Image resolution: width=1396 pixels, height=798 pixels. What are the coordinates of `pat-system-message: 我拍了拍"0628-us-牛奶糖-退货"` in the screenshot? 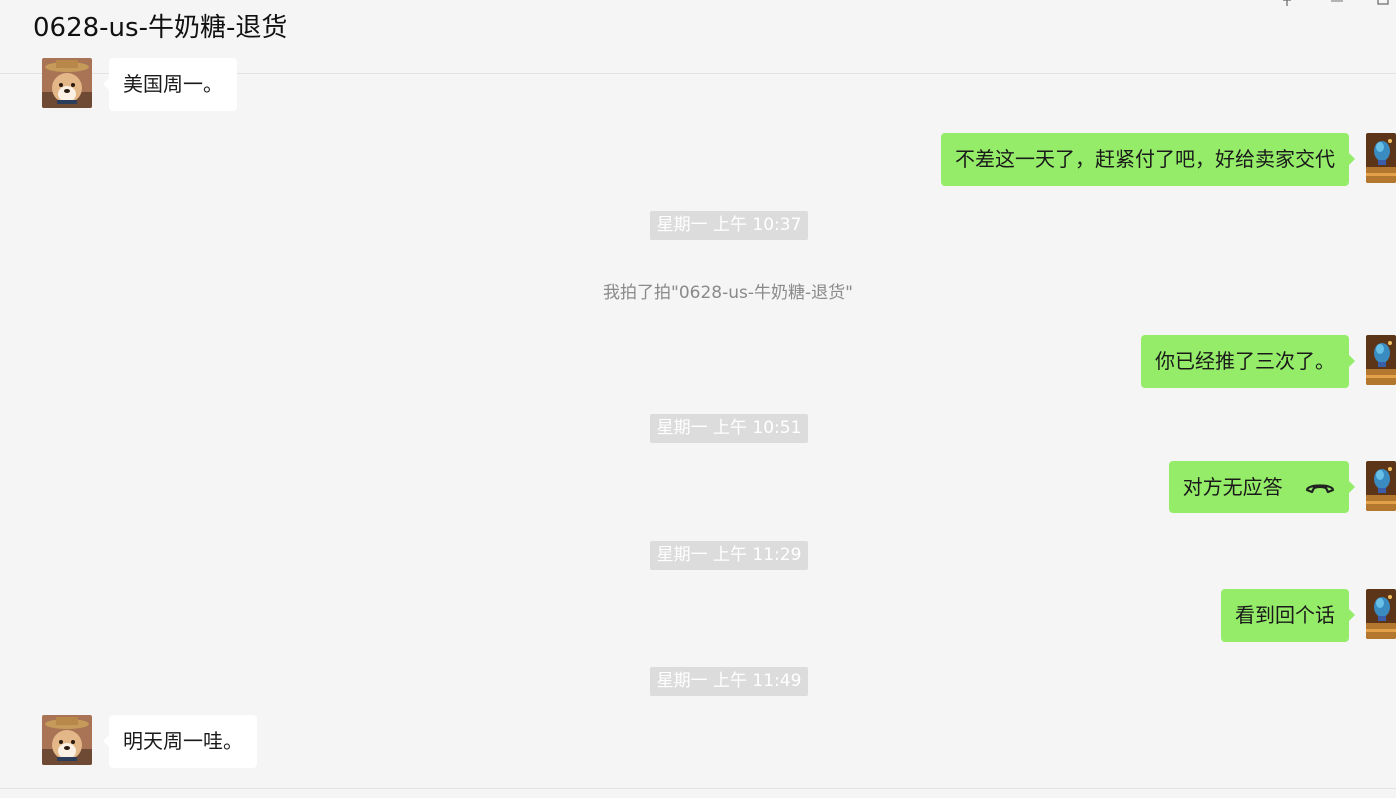 It's located at (728, 293).